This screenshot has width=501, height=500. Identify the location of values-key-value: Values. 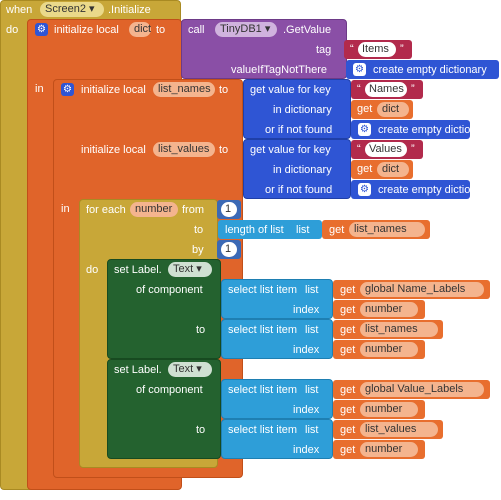
(386, 149).